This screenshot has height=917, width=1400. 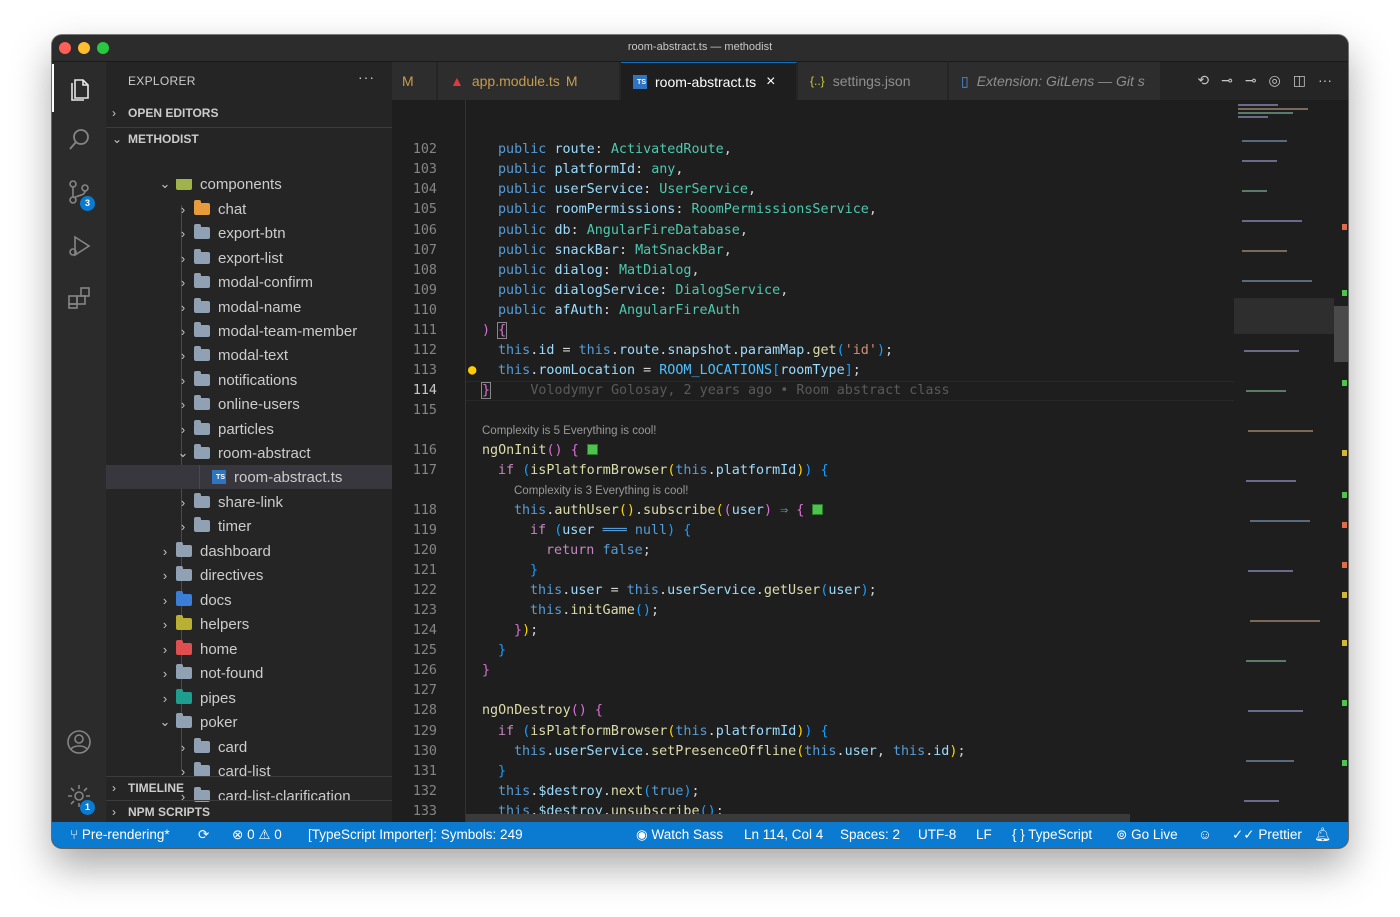 I want to click on modified-indicator: M, so click(x=408, y=81).